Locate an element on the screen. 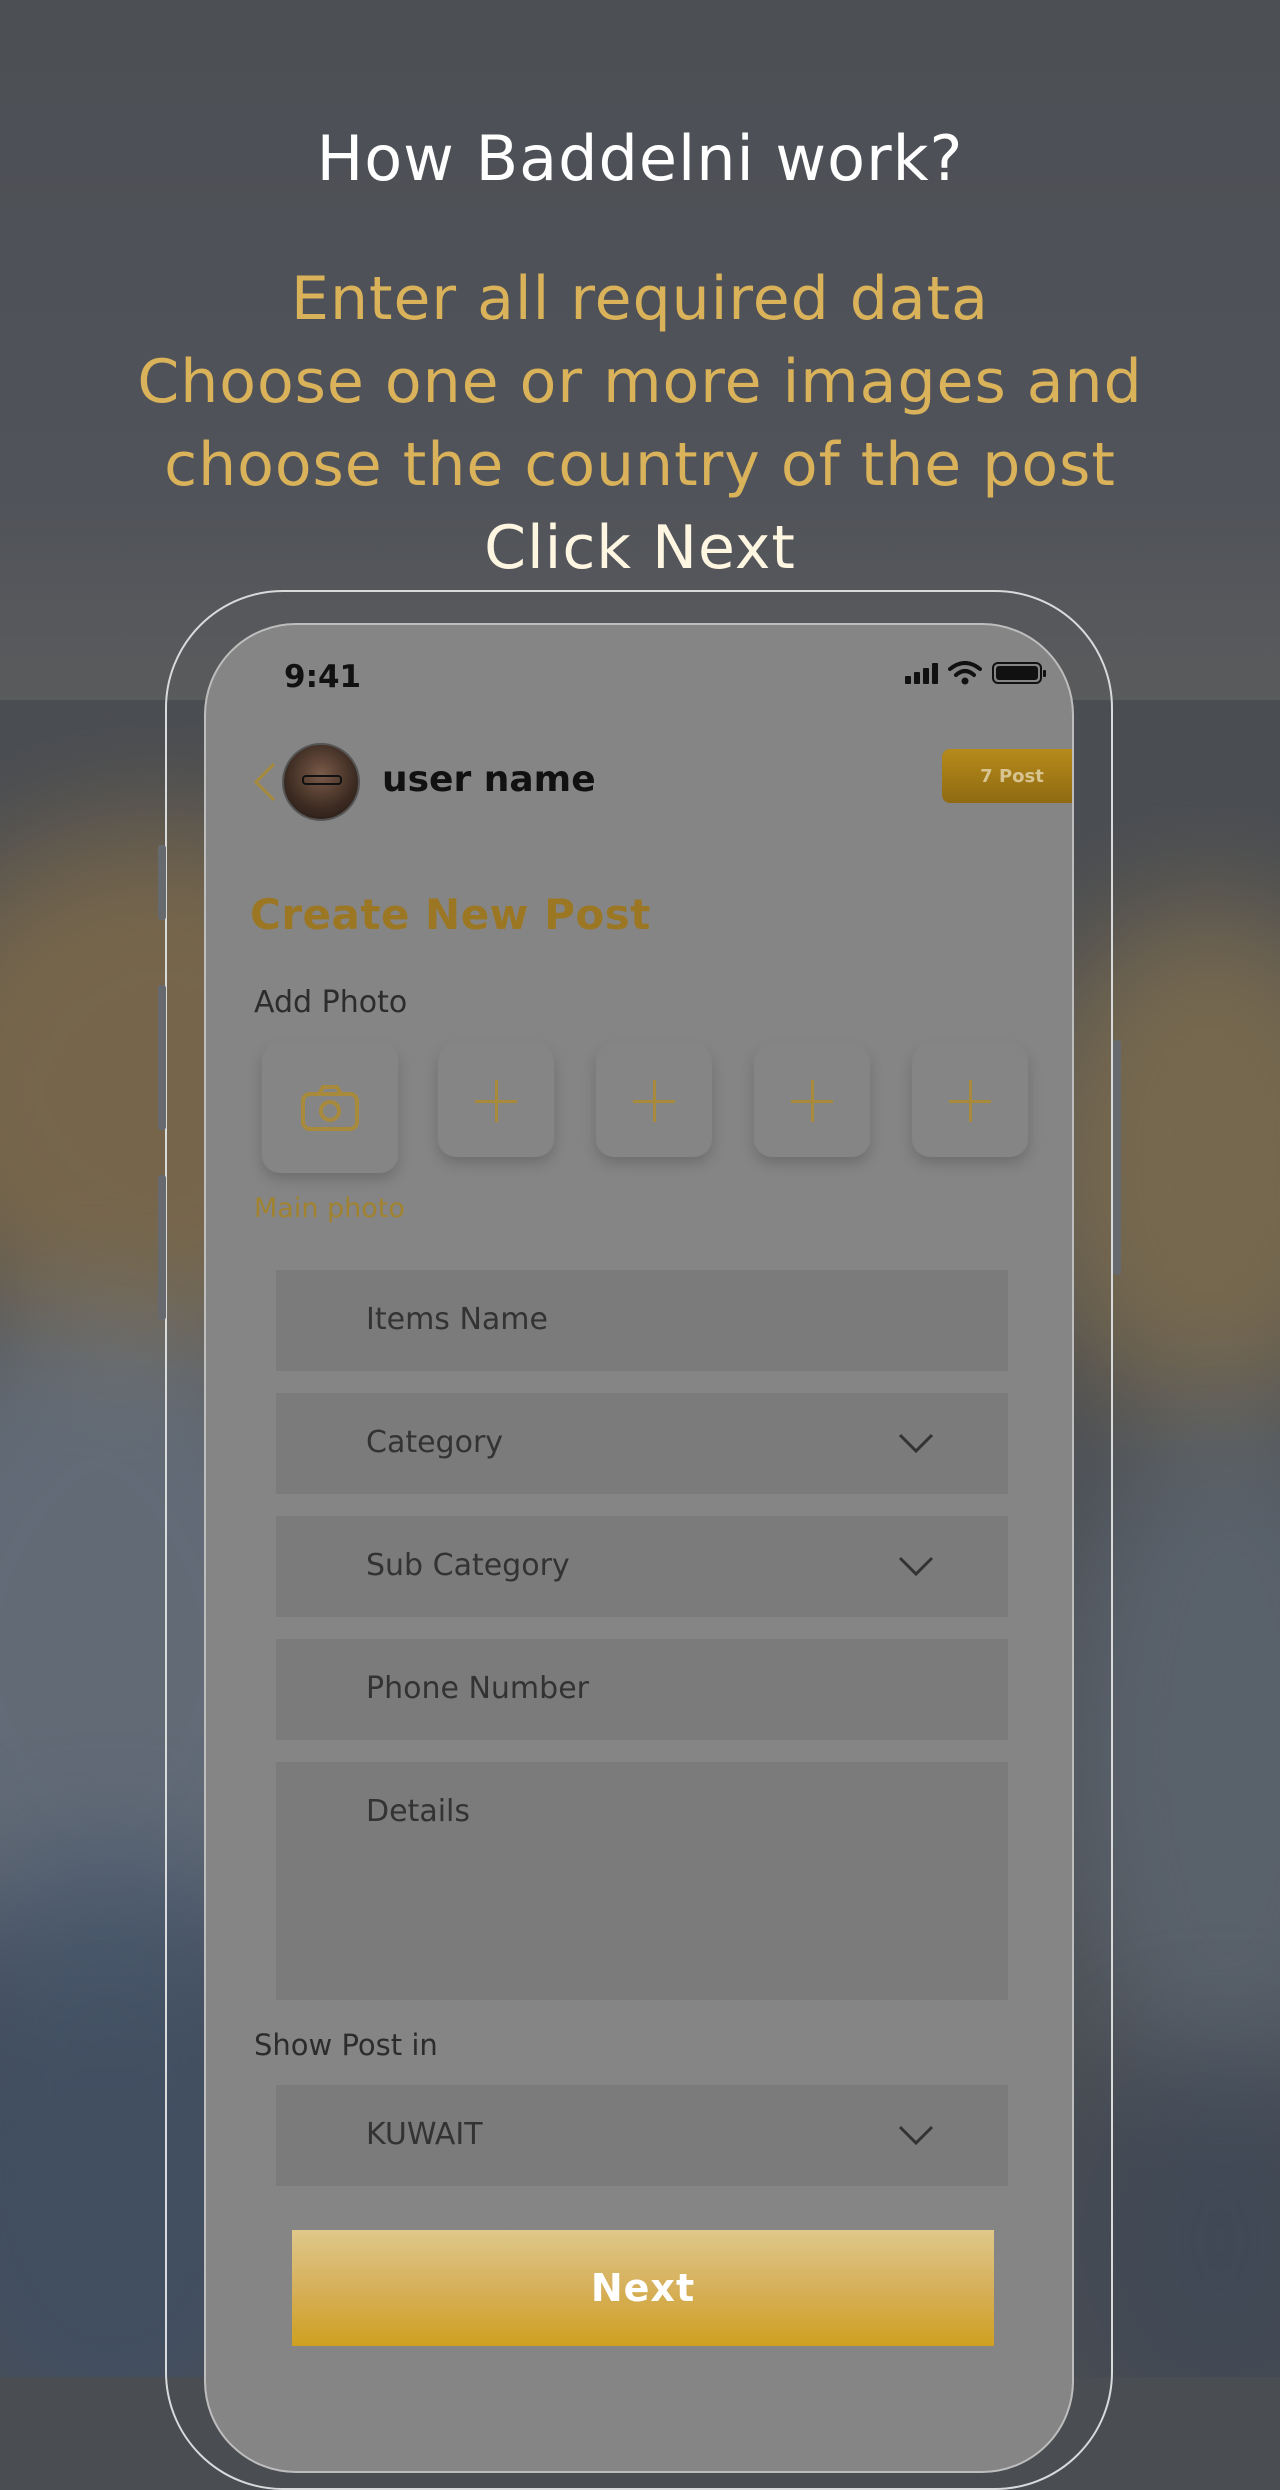 The width and height of the screenshot is (1280, 2490). instruction-line-3: choose the country of the post is located at coordinates (640, 465).